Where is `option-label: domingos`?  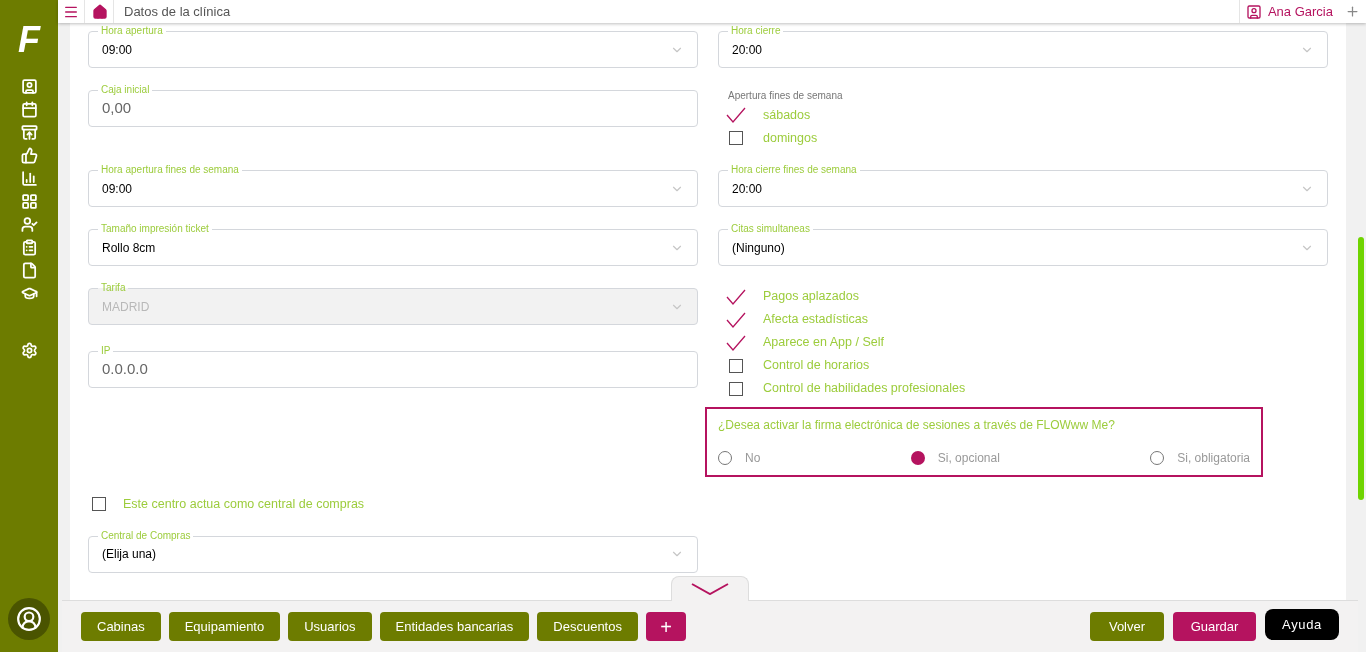 option-label: domingos is located at coordinates (790, 138).